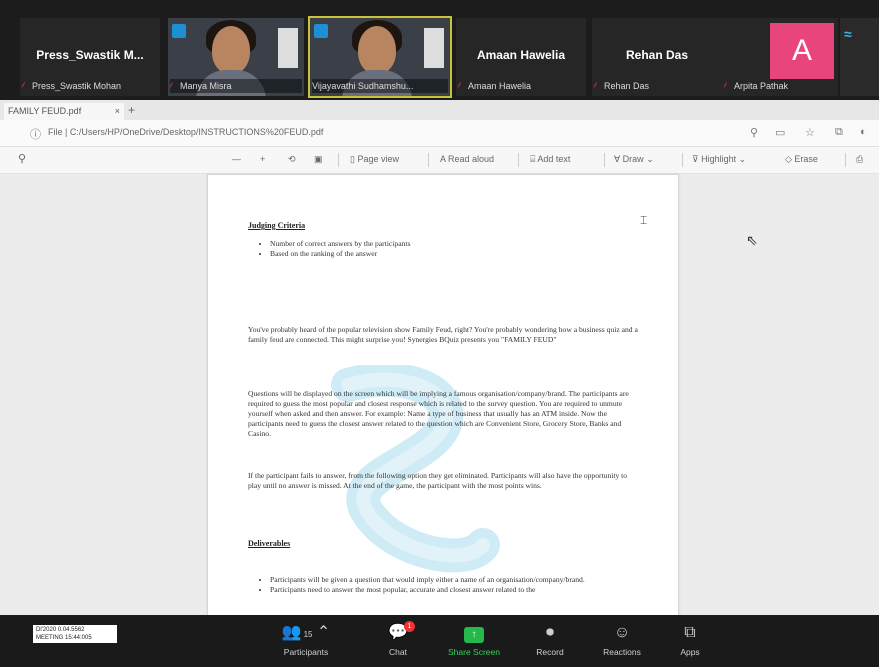 The width and height of the screenshot is (879, 667). I want to click on text-cursor-icon: ⌶, so click(644, 220).